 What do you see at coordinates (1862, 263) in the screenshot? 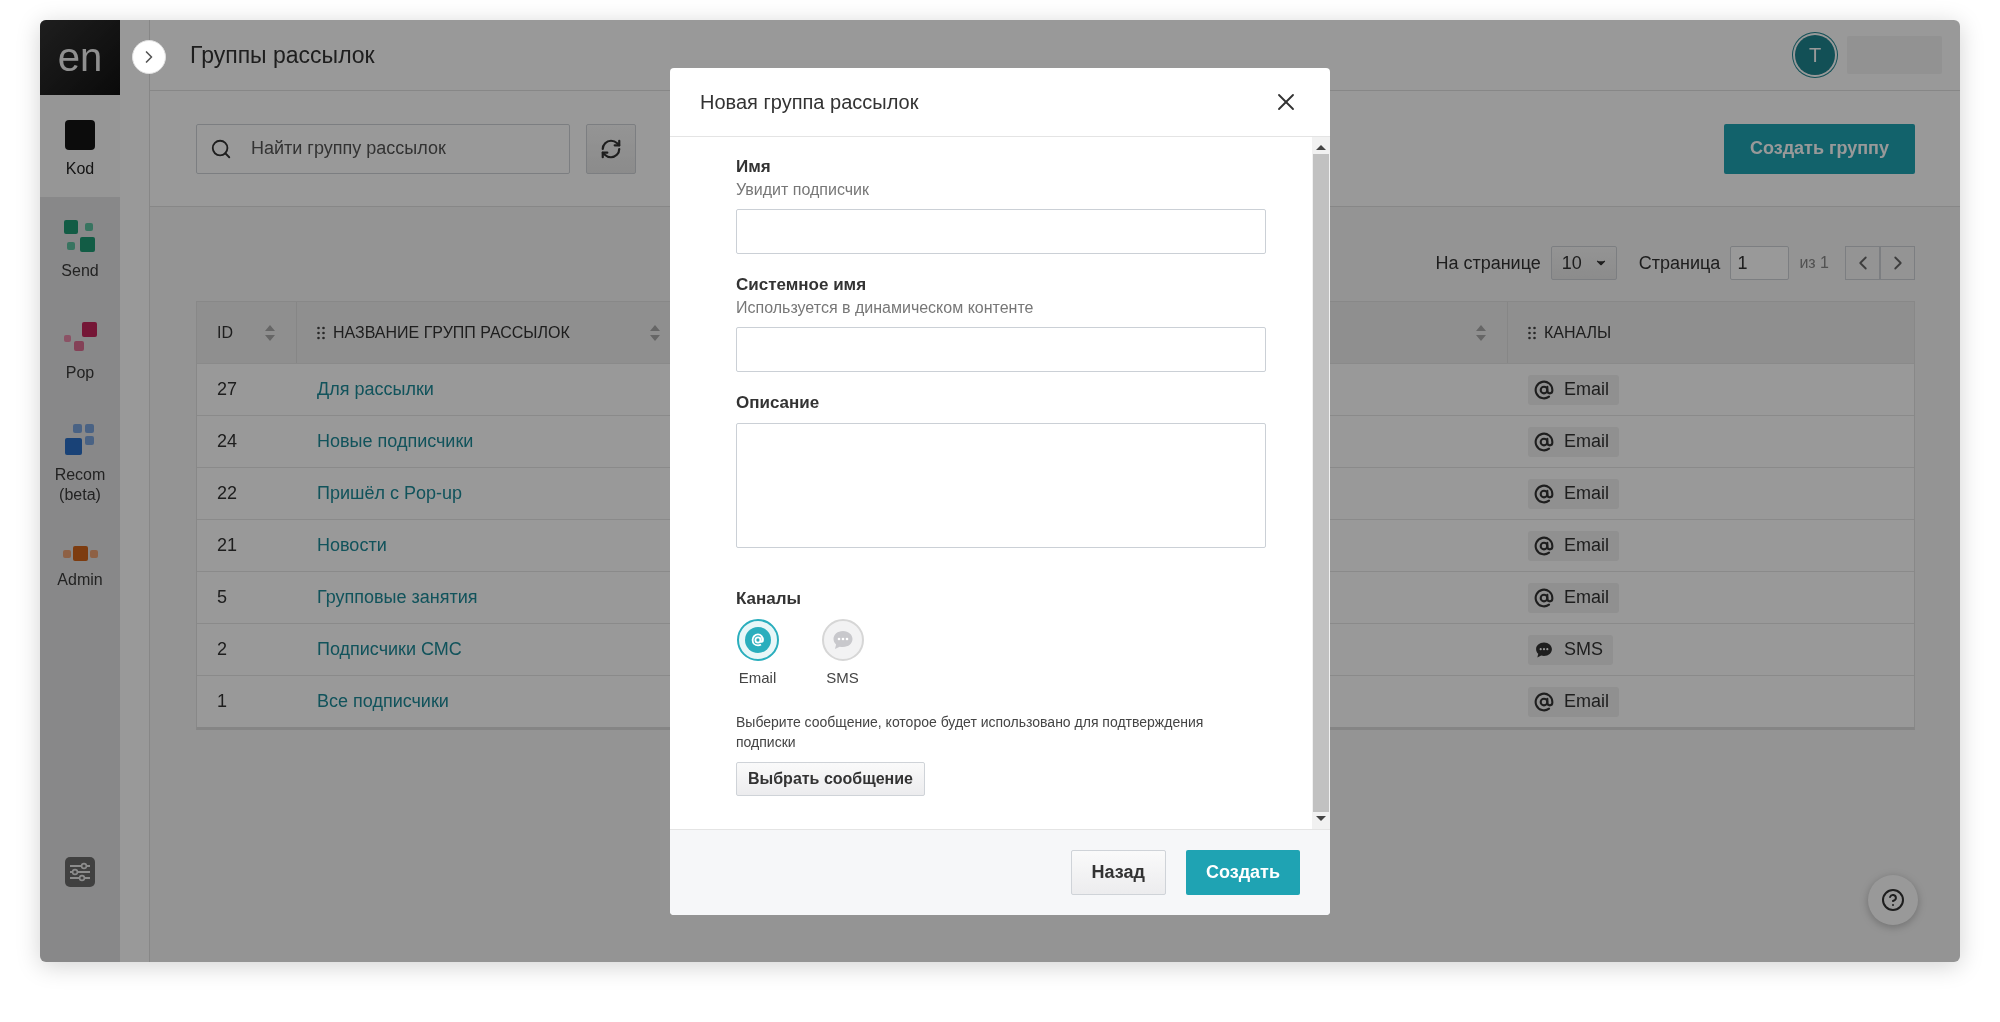
I see `previous-page-button` at bounding box center [1862, 263].